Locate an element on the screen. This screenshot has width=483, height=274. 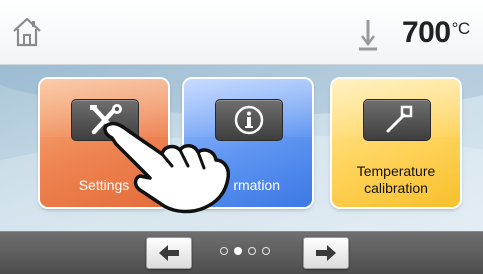
previous-page-button is located at coordinates (169, 253).